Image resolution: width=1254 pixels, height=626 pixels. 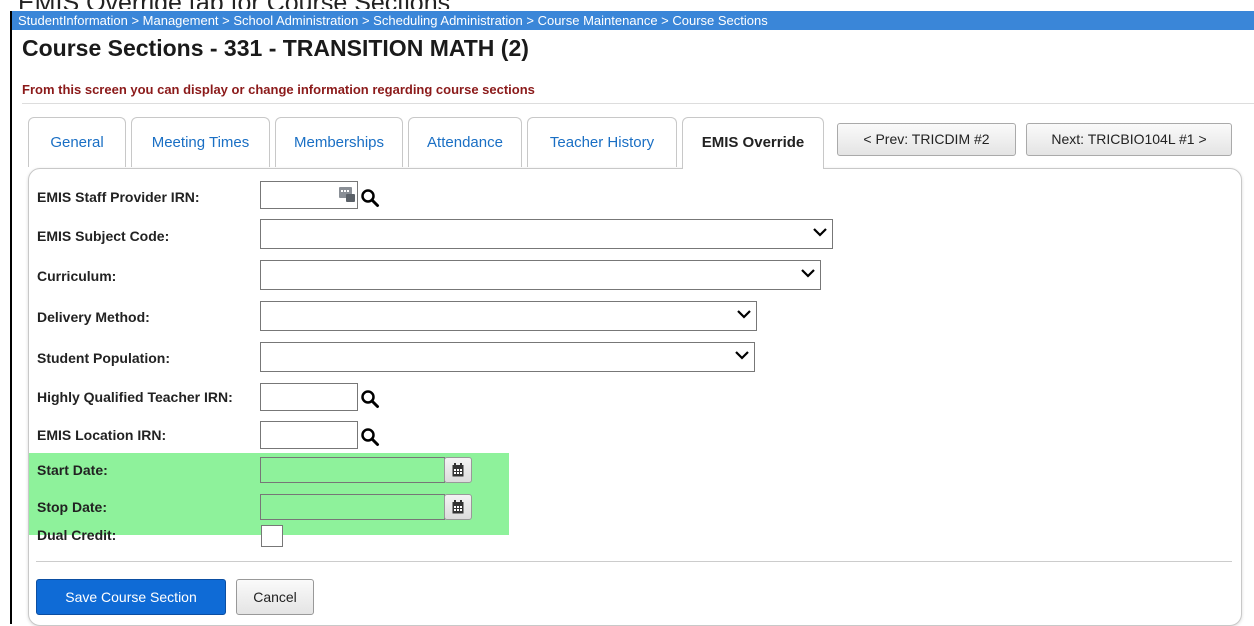 What do you see at coordinates (77, 142) in the screenshot?
I see `tab-general: General` at bounding box center [77, 142].